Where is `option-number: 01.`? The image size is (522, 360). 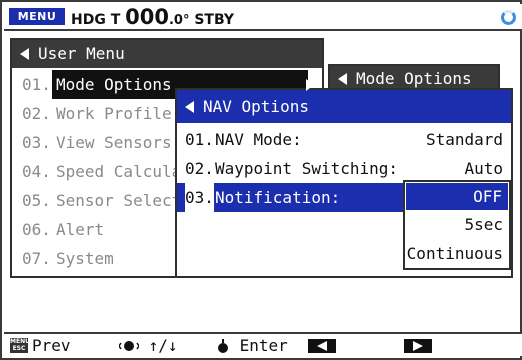
option-number: 01. is located at coordinates (199, 139).